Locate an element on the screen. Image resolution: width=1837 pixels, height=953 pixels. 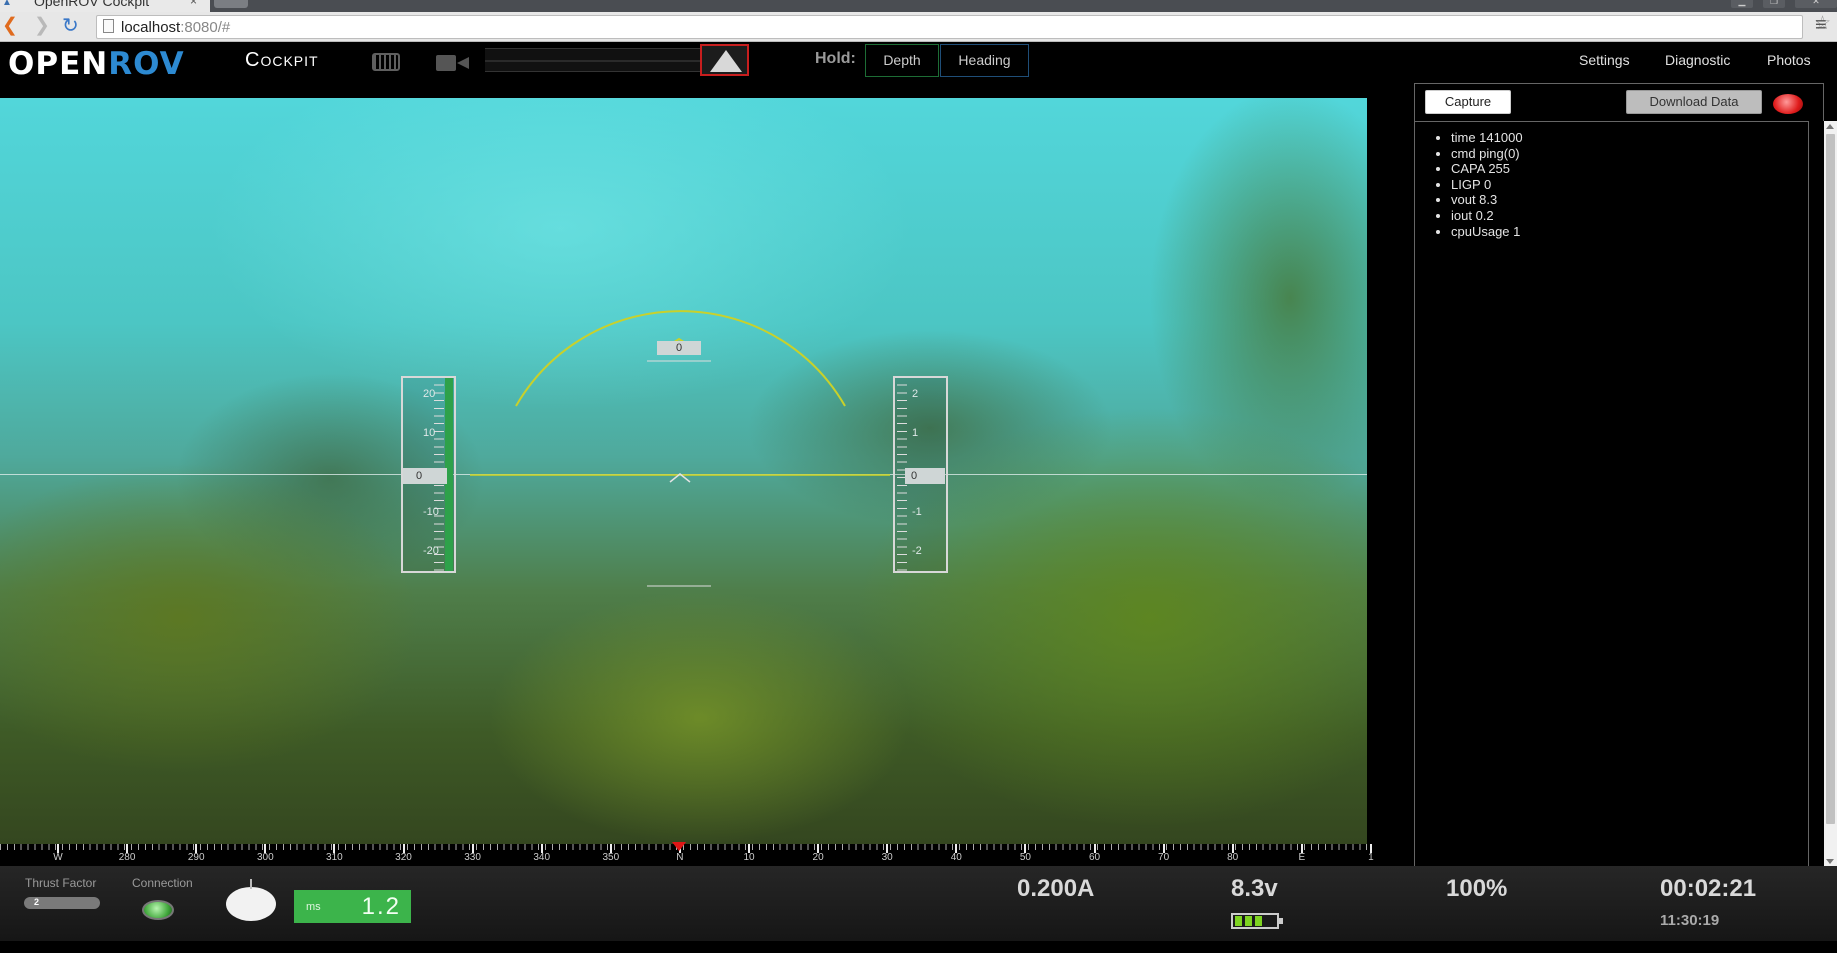
control-knob is located at coordinates (251, 900).